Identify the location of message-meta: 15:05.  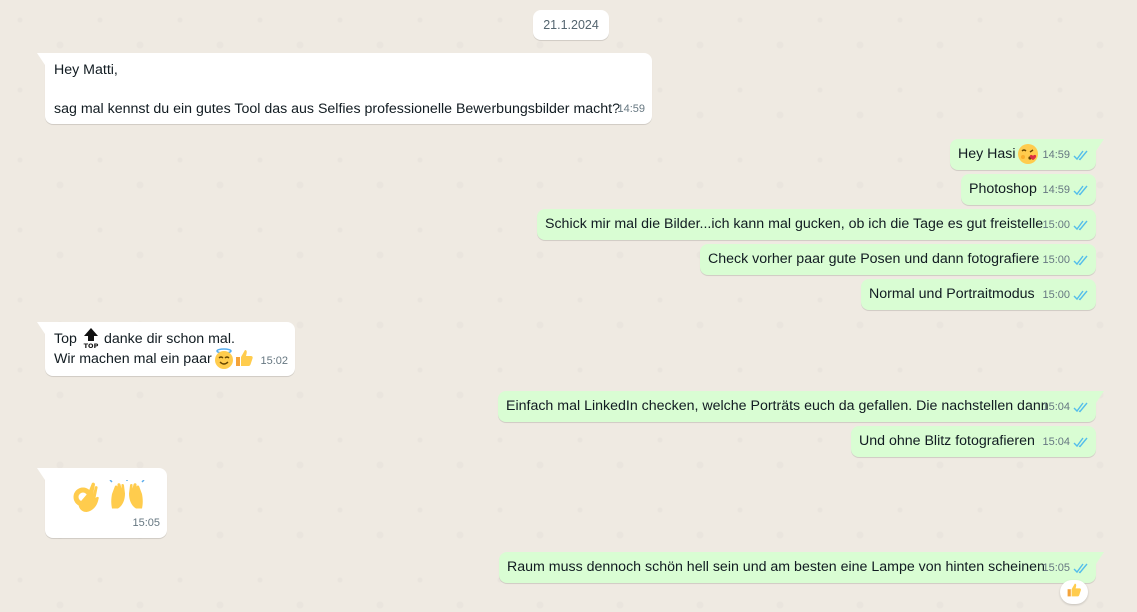
(1065, 568).